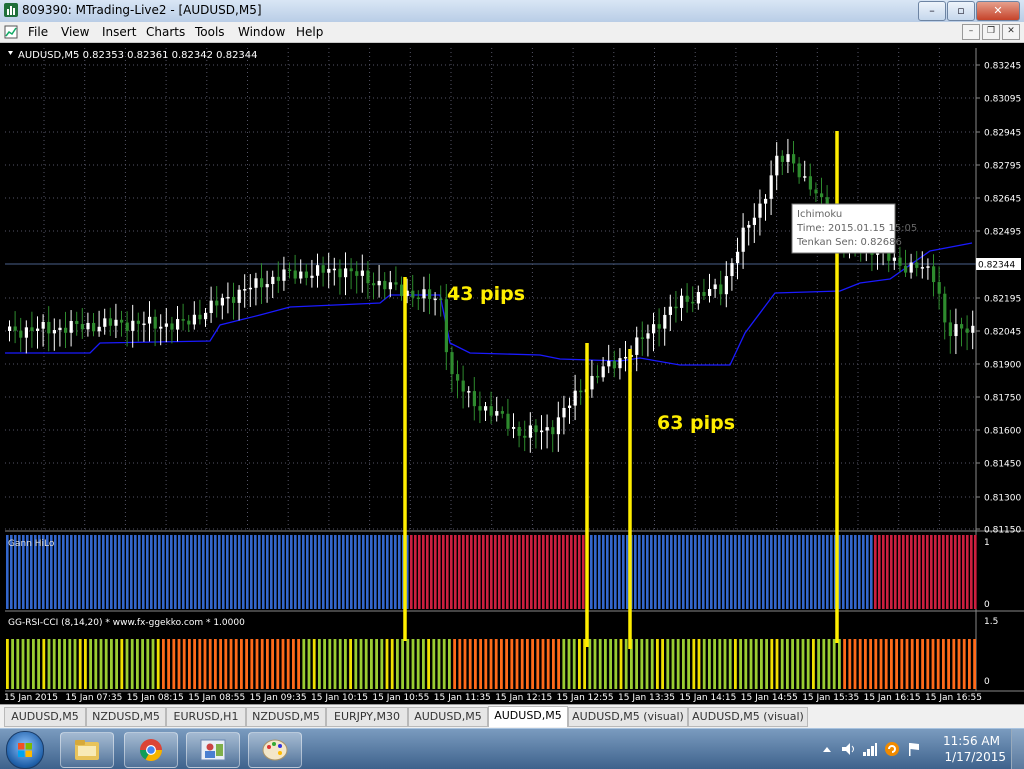 This screenshot has height=769, width=1024. What do you see at coordinates (971, 741) in the screenshot?
I see `clock-time: 11:56 AM` at bounding box center [971, 741].